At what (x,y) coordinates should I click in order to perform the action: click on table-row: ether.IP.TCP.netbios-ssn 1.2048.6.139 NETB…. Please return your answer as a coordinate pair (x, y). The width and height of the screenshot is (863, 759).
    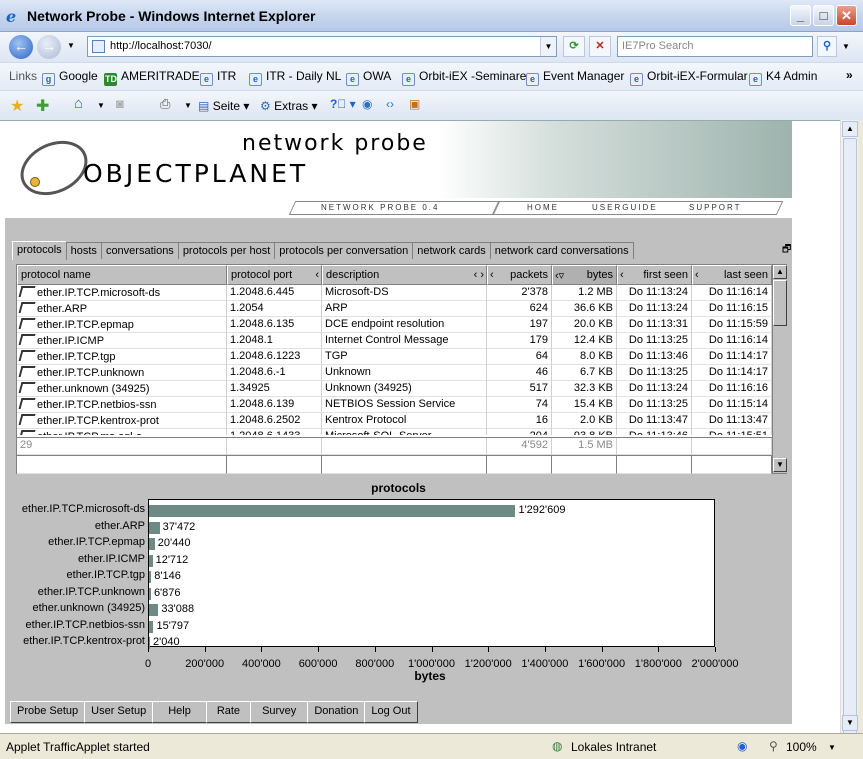
    Looking at the image, I should click on (394, 405).